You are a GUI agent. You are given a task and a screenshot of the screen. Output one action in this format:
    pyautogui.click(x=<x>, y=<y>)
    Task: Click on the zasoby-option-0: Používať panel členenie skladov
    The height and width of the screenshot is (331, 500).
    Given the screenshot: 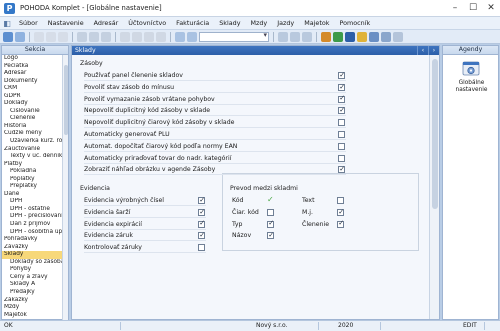 What is the action you would take?
    pyautogui.click(x=215, y=76)
    